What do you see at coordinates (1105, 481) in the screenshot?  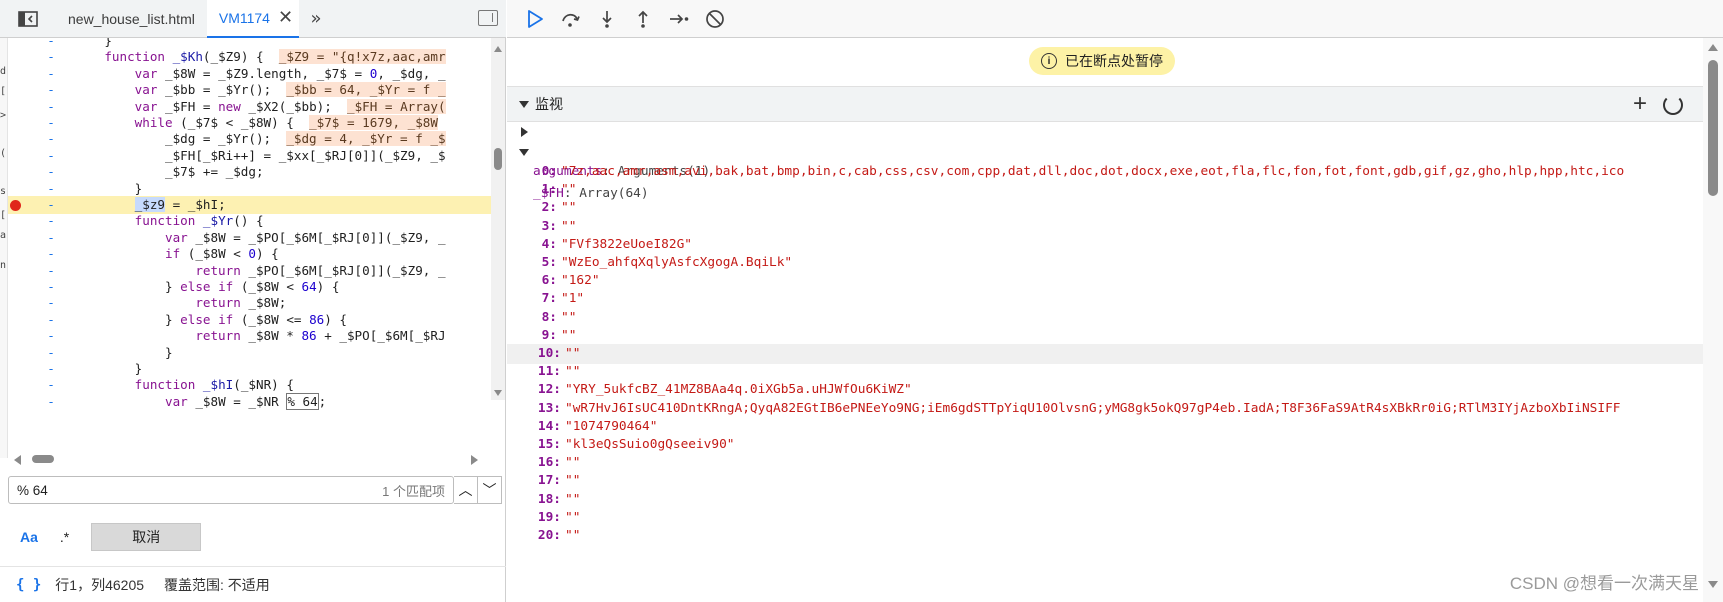 I see `array-item: 17: ""` at bounding box center [1105, 481].